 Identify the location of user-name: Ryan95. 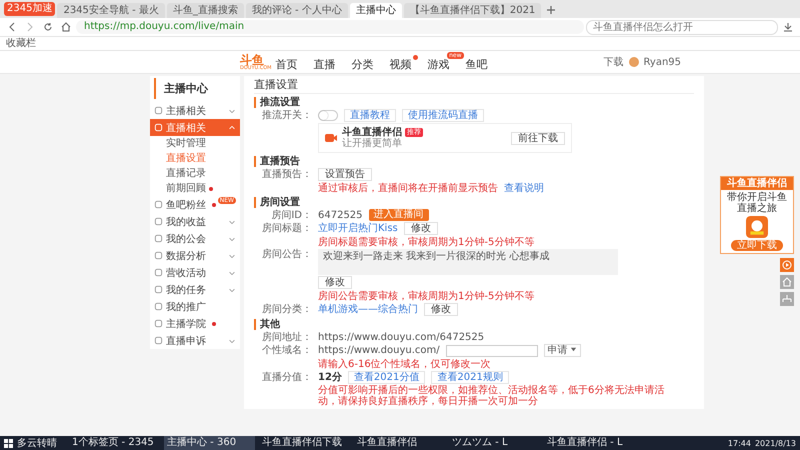
(663, 62).